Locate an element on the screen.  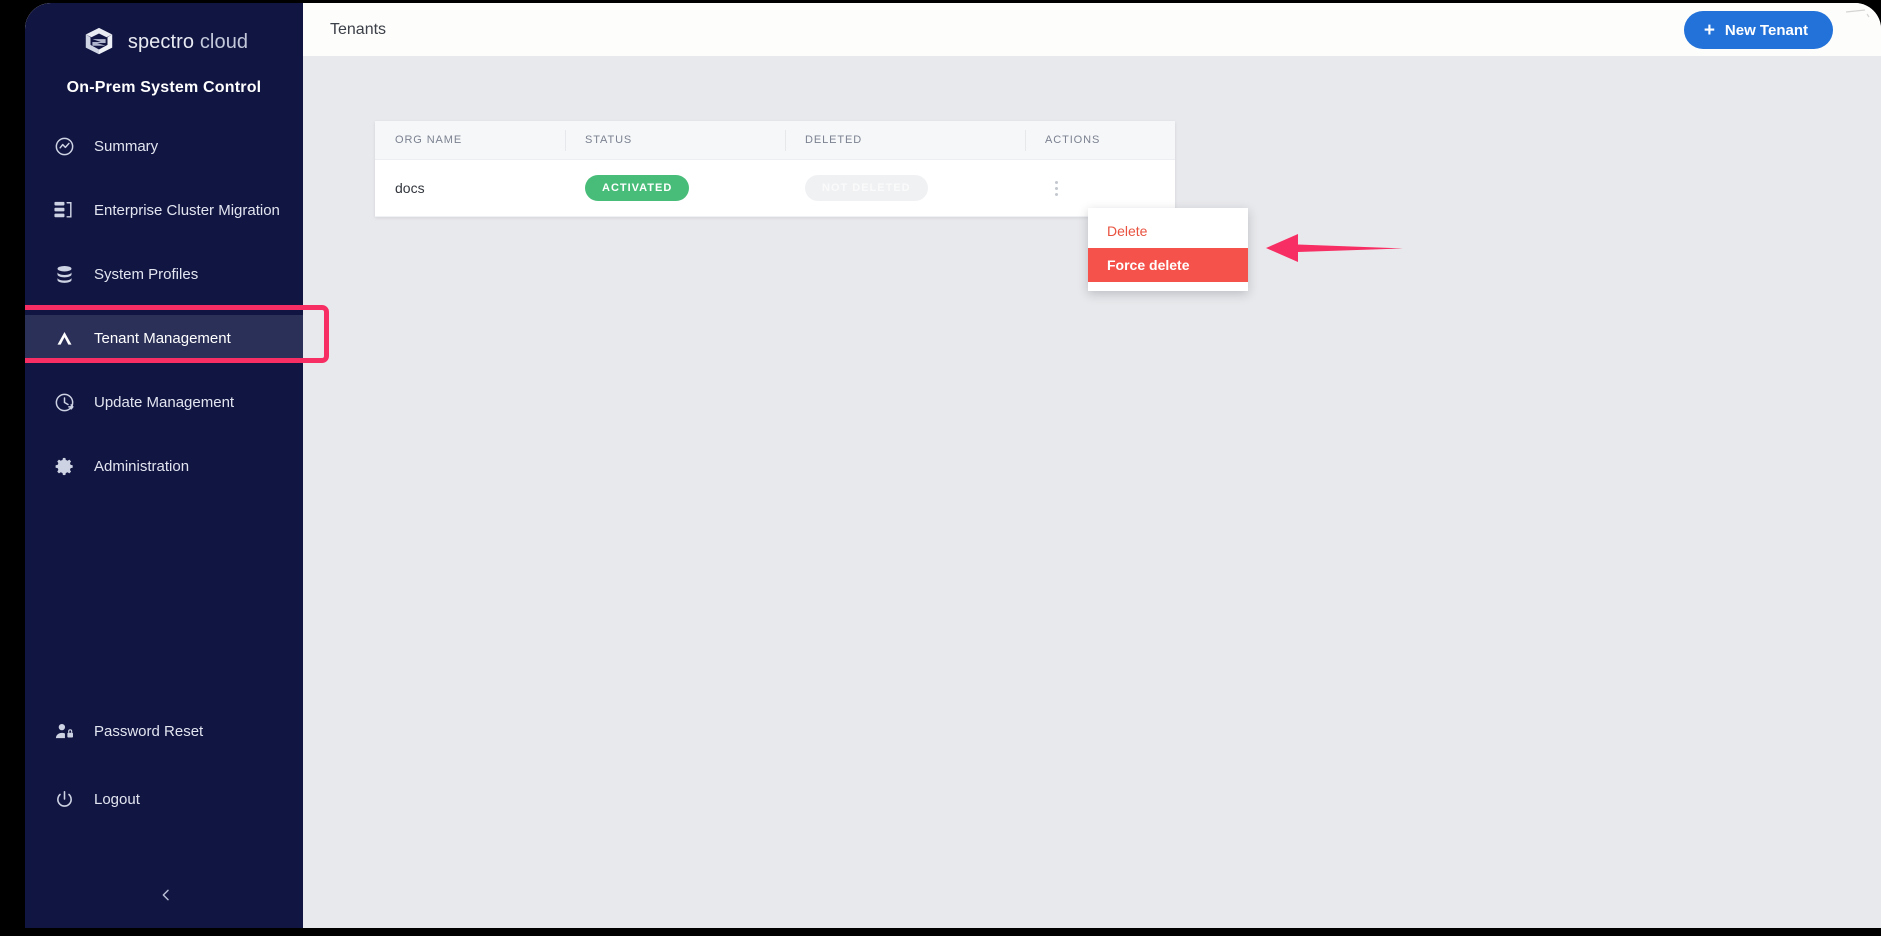
sidebar-item-enterprise-cluster-migration: Enterprise Cluster Migration is located at coordinates (164, 210).